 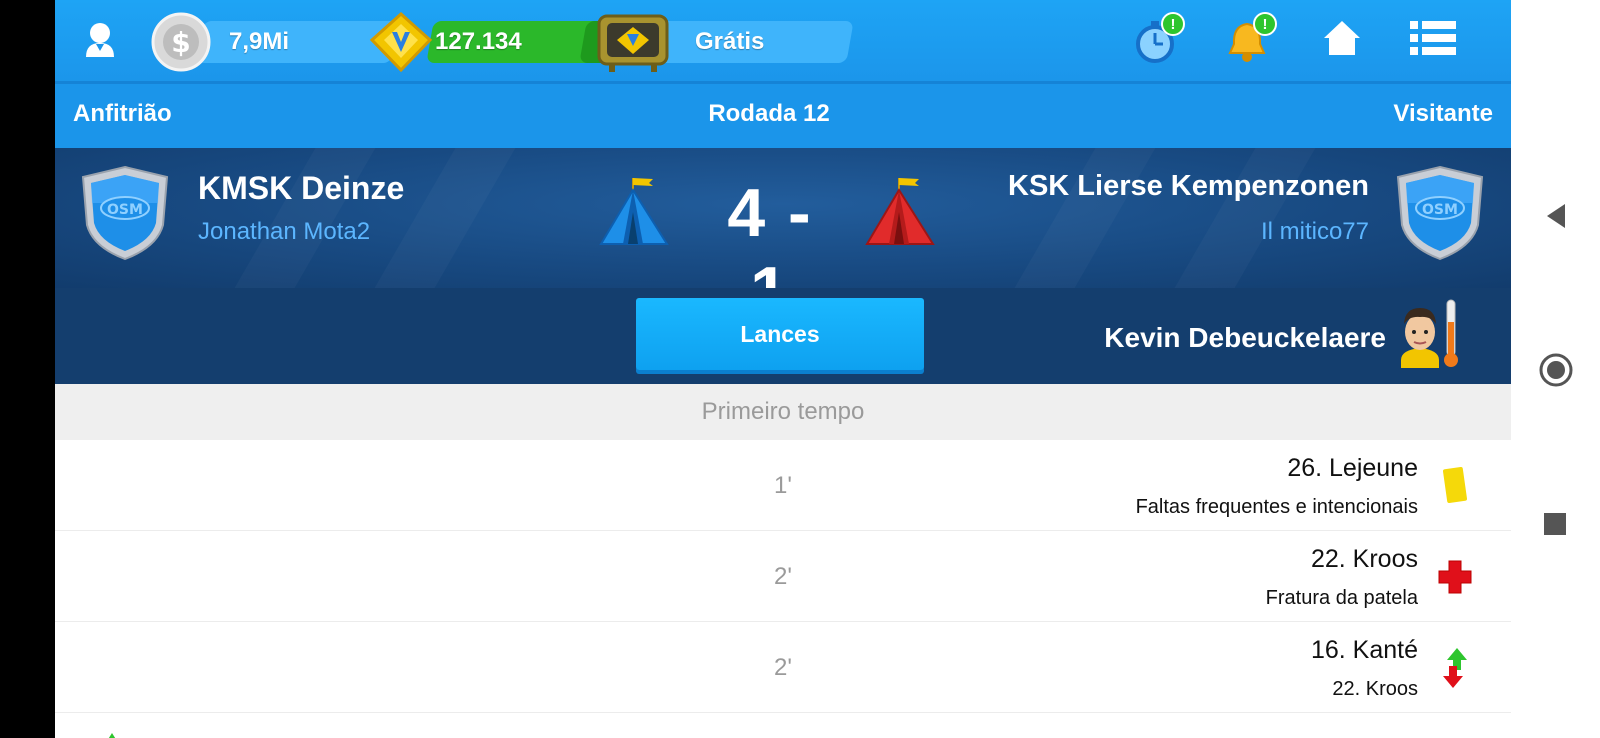 I want to click on away-tent-icon, so click(x=901, y=212).